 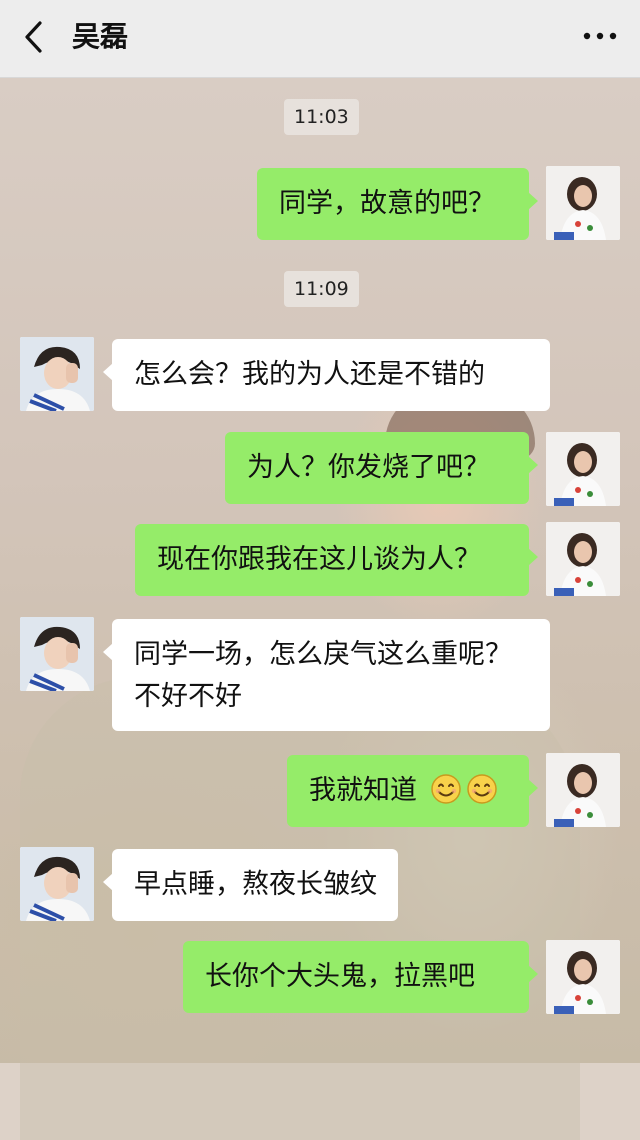 What do you see at coordinates (387, 203) in the screenshot?
I see `message-text: 同学，故意的吧？` at bounding box center [387, 203].